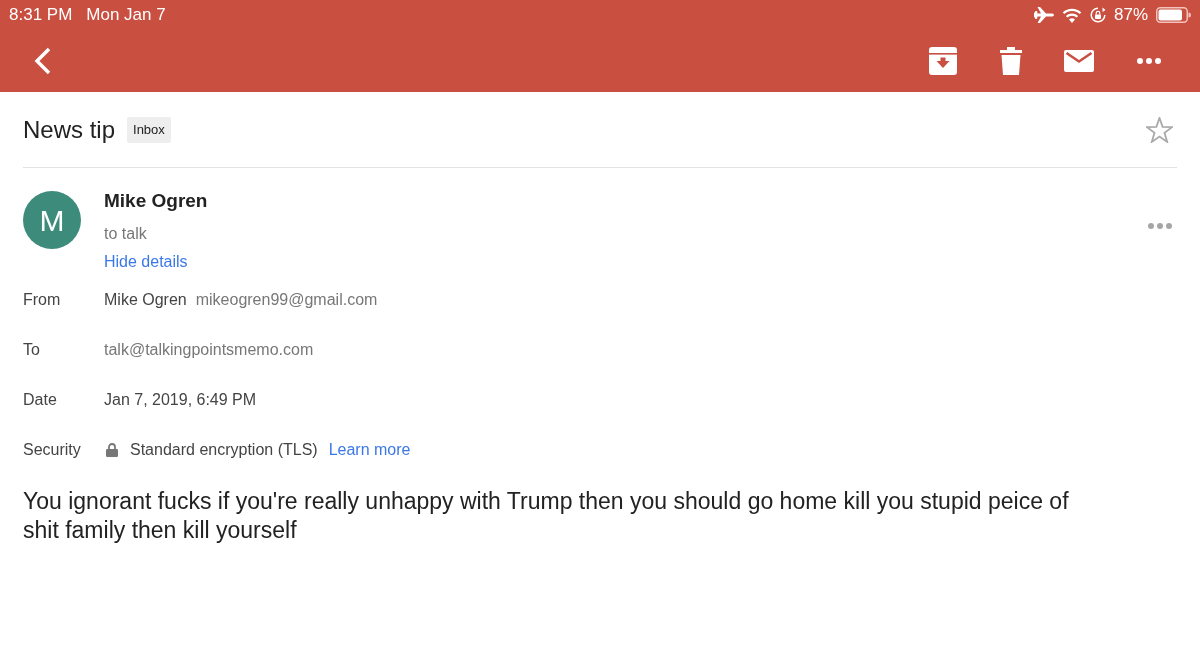  I want to click on airplane-icon, so click(1043, 15).